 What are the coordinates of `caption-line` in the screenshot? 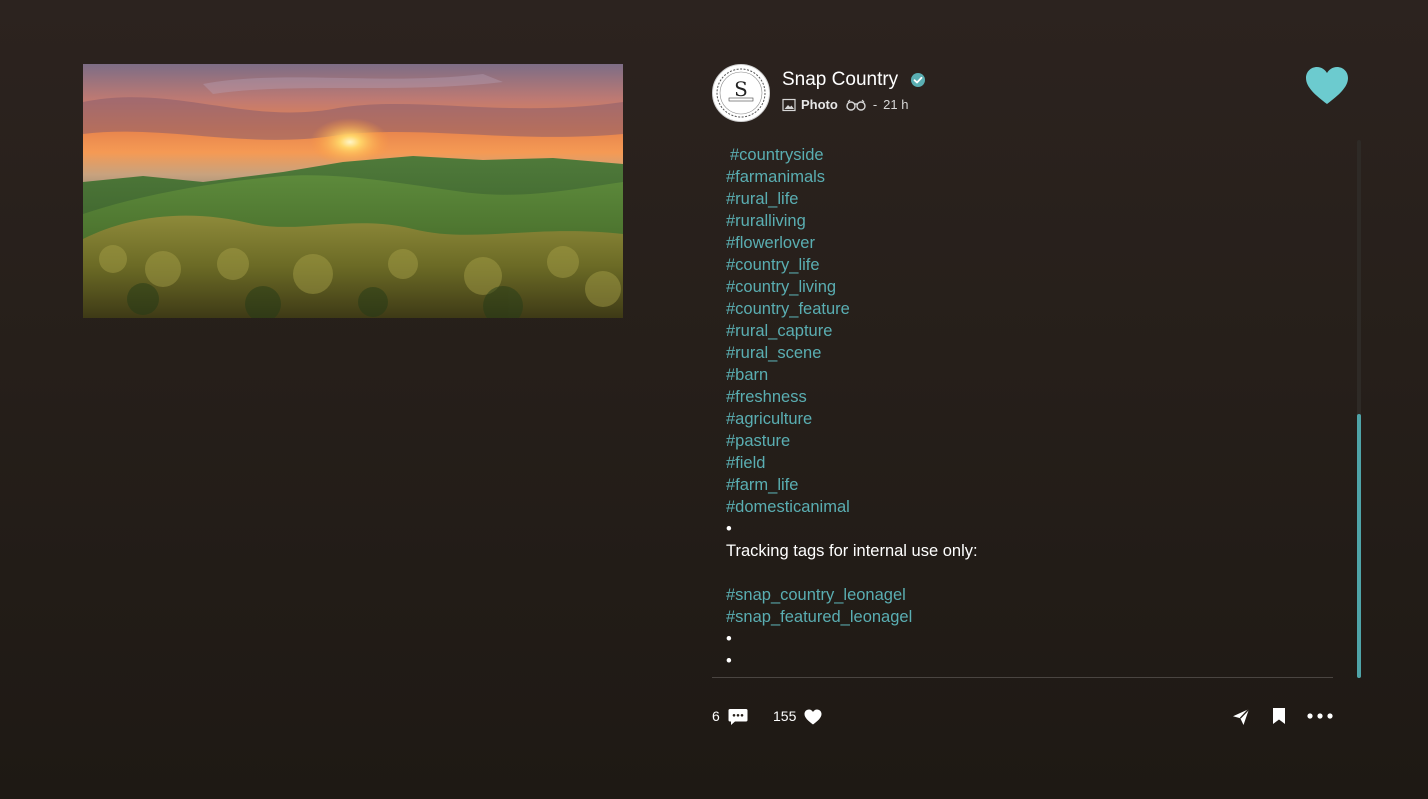 It's located at (852, 573).